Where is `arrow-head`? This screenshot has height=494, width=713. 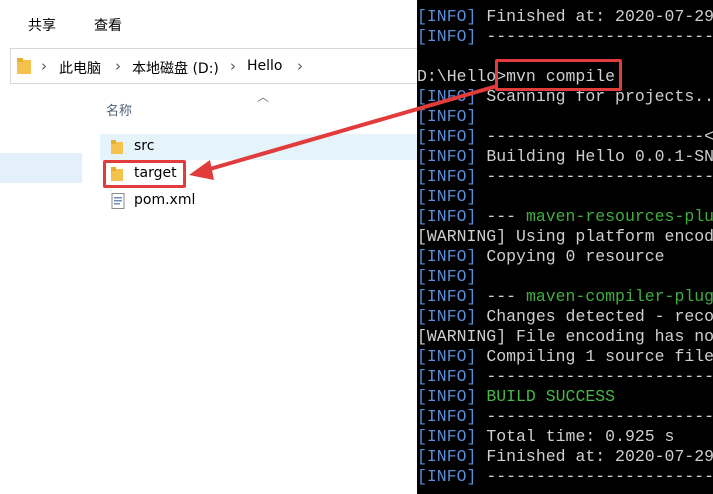 arrow-head is located at coordinates (201, 170).